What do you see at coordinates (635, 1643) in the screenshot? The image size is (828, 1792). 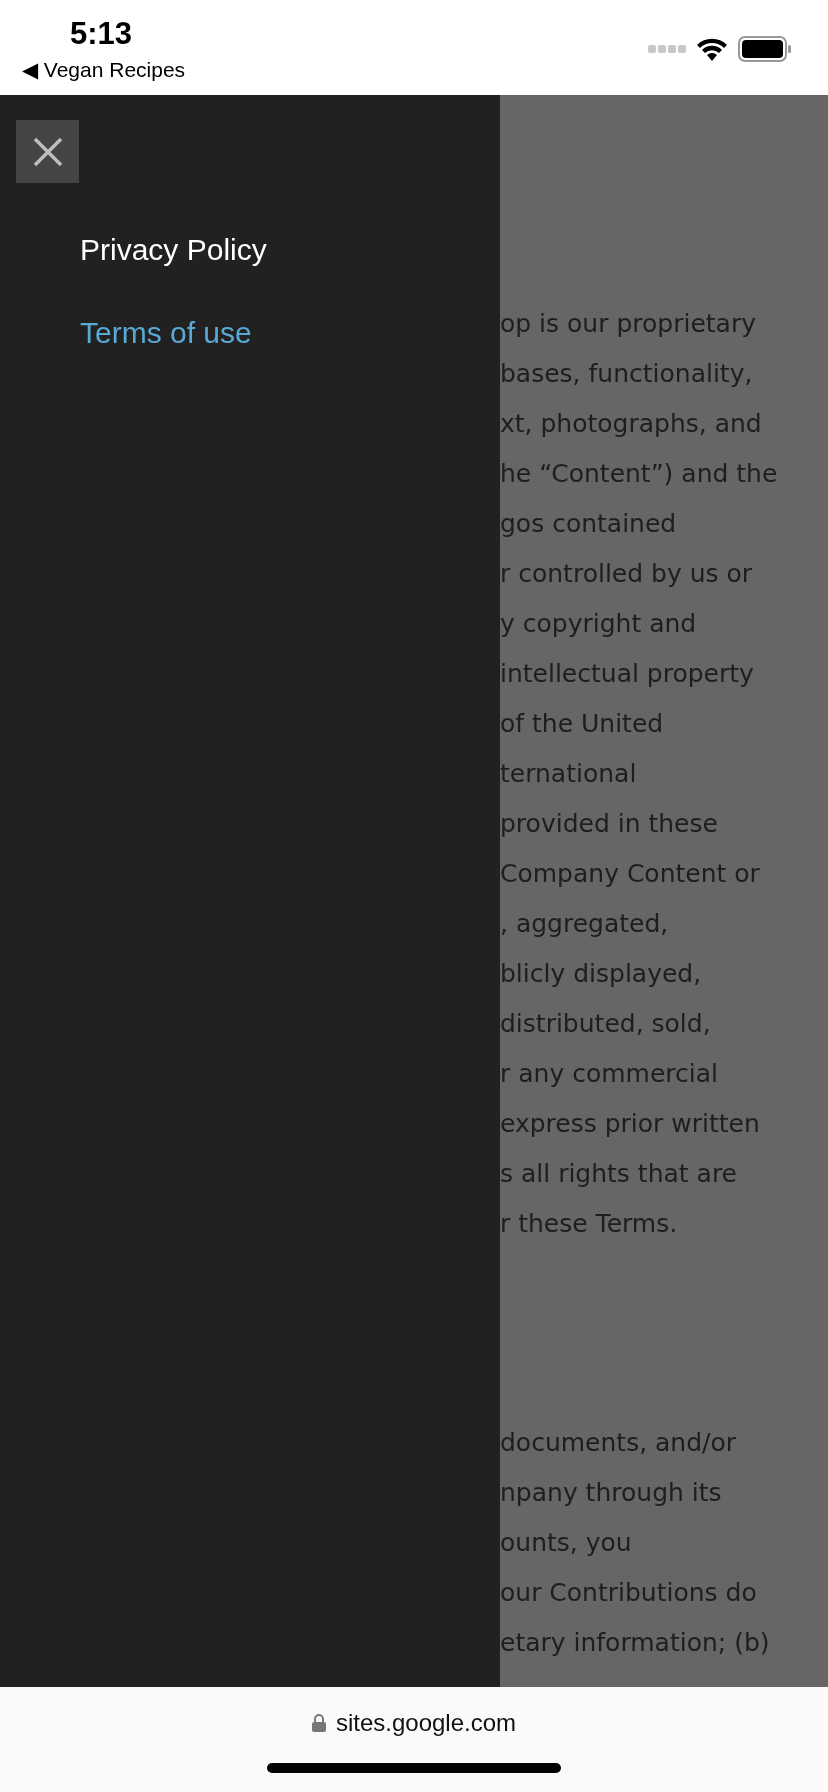 I see `body-text-line: etary information; (b)` at bounding box center [635, 1643].